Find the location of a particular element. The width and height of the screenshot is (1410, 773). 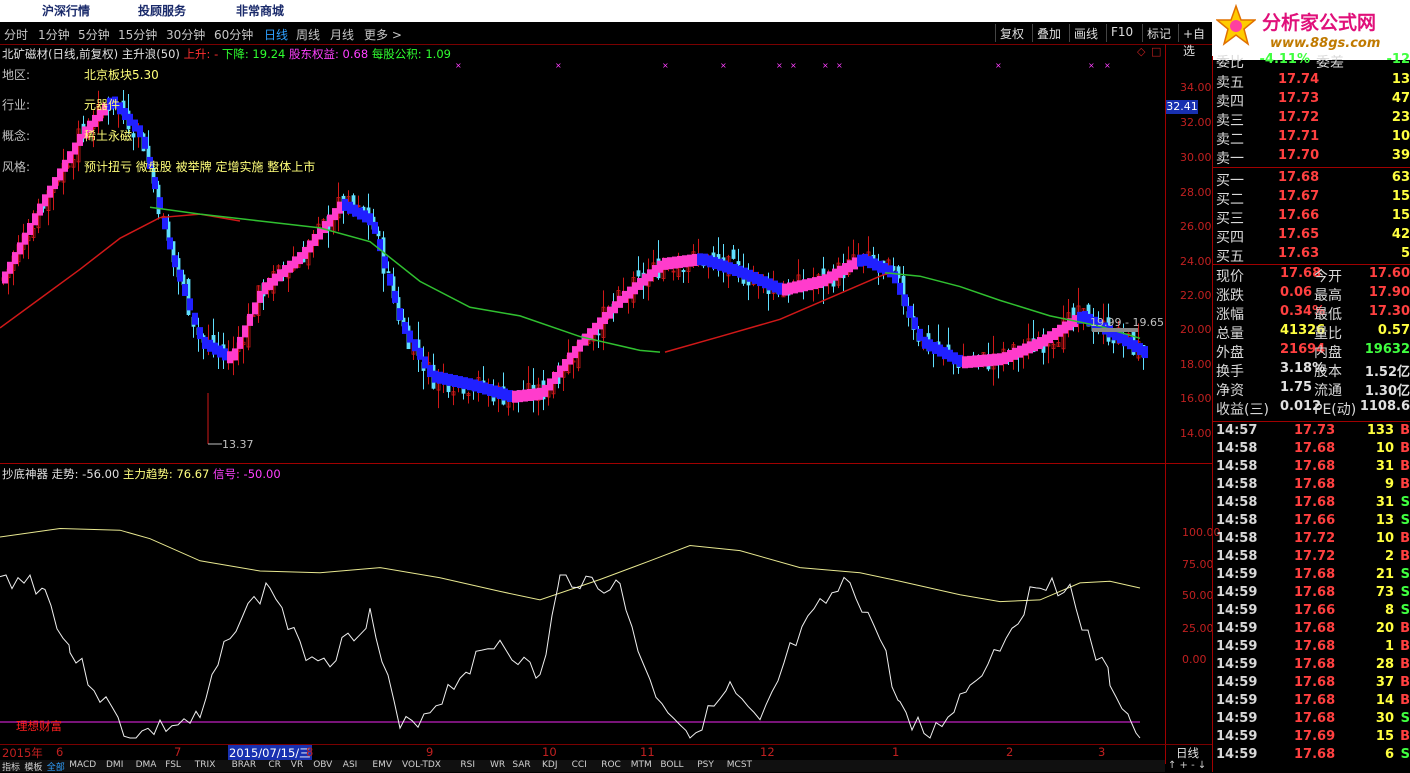

tab-psy: PSY is located at coordinates (705, 765).